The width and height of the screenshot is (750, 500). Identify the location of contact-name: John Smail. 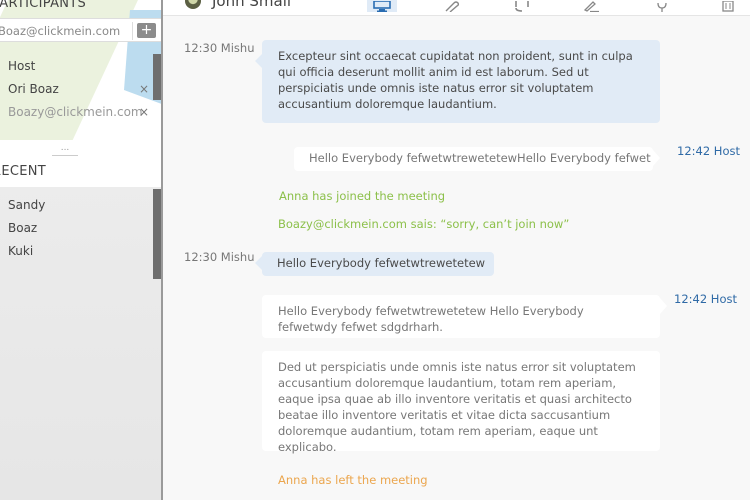
(252, 5).